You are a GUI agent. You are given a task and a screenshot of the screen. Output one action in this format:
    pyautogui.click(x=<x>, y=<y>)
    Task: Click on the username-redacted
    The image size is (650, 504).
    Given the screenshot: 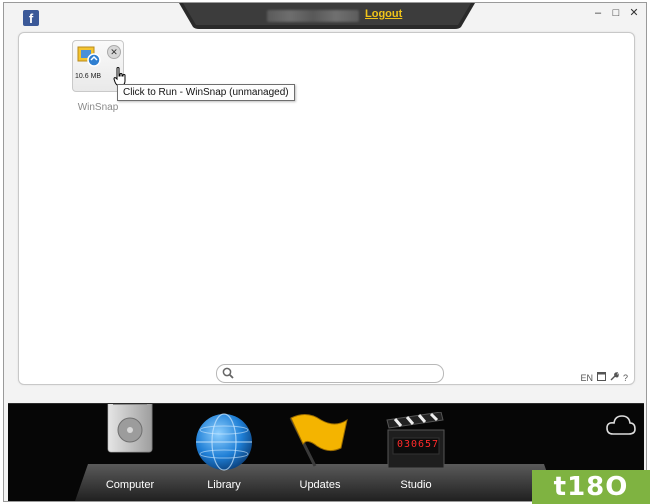 What is the action you would take?
    pyautogui.click(x=313, y=16)
    